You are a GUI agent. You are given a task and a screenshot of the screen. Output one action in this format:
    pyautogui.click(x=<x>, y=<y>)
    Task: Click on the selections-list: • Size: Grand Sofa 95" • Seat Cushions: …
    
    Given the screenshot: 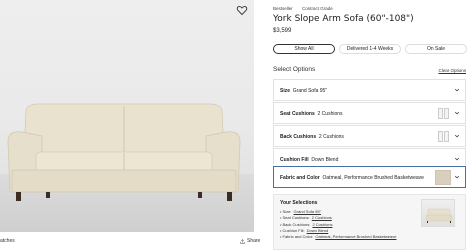 What is the action you would take?
    pyautogui.click(x=338, y=224)
    